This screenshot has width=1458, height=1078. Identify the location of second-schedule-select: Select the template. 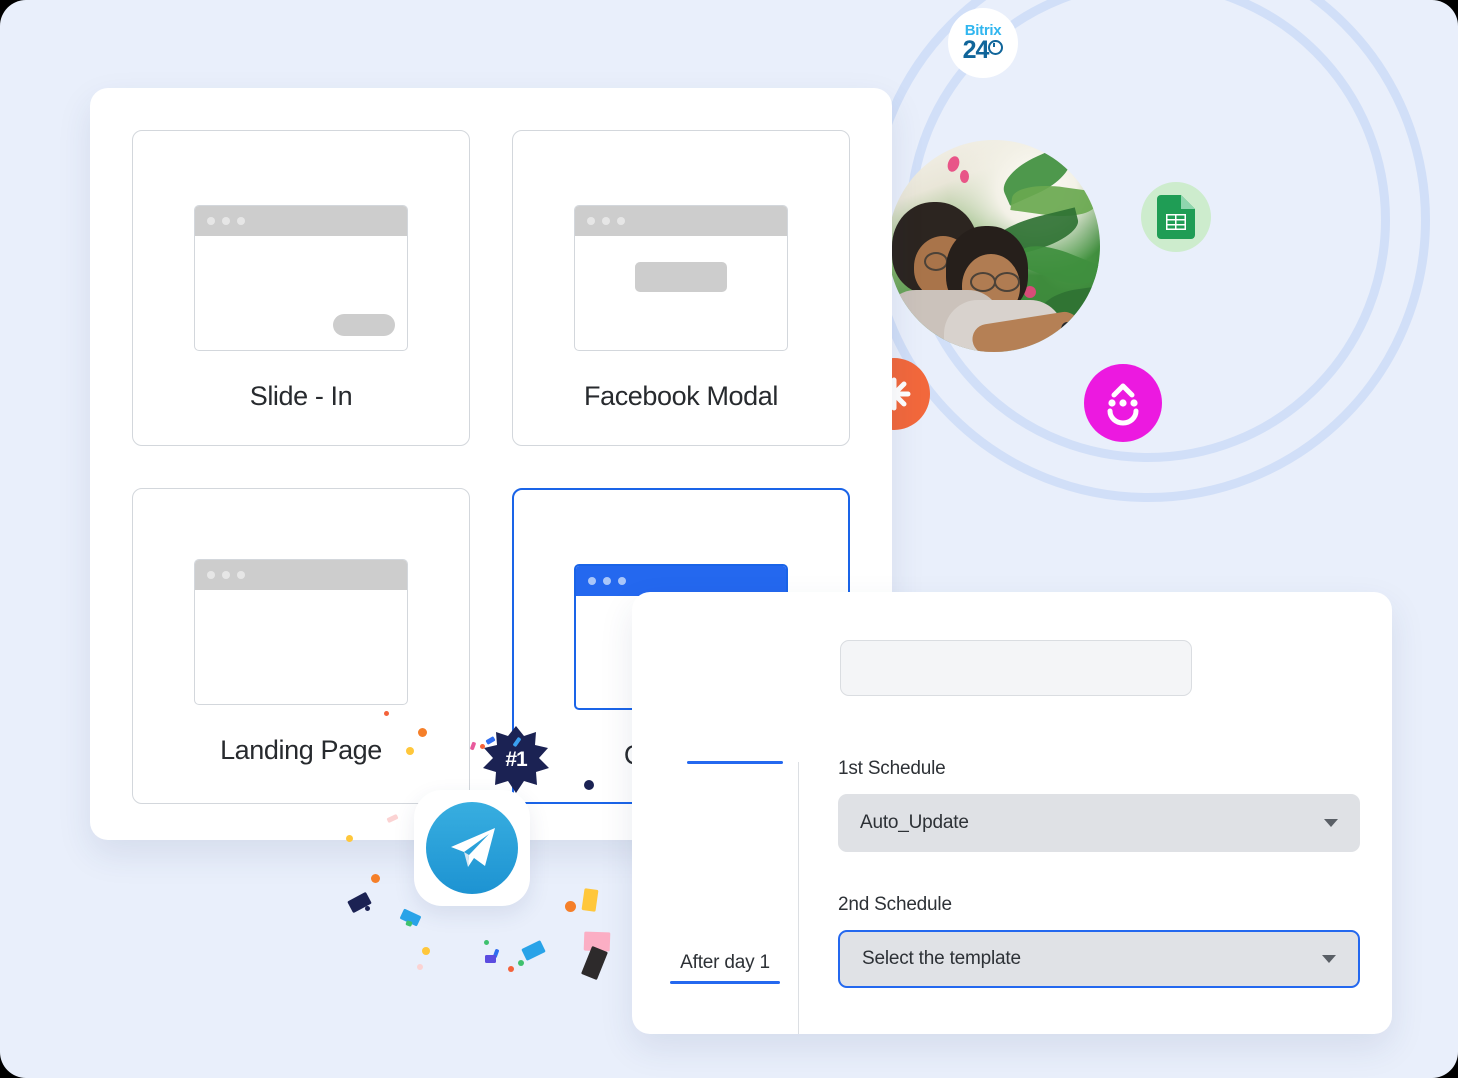
(1099, 959).